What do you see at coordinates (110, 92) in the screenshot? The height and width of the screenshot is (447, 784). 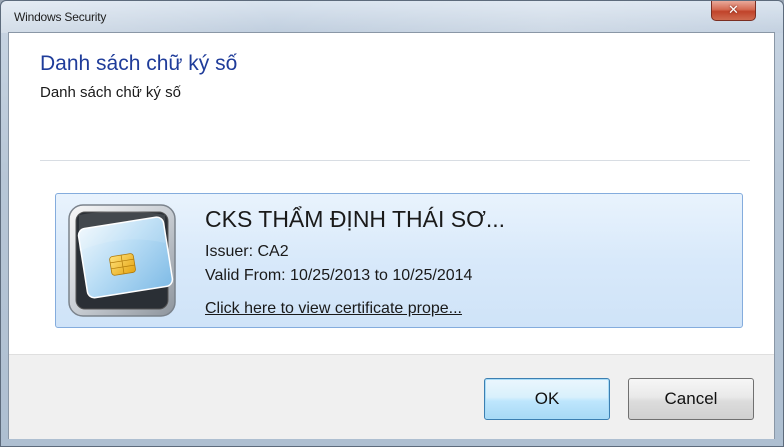 I see `dialog-subheading: Danh sách chữ ký số` at bounding box center [110, 92].